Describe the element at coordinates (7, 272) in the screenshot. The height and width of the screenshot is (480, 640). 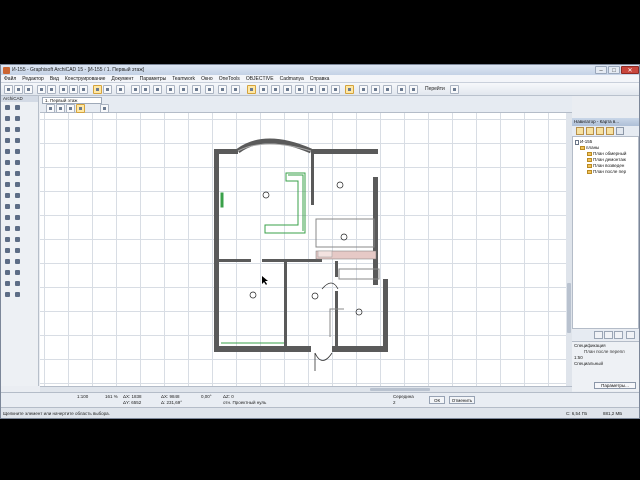
I see `worksheet-tool-icon` at that location.